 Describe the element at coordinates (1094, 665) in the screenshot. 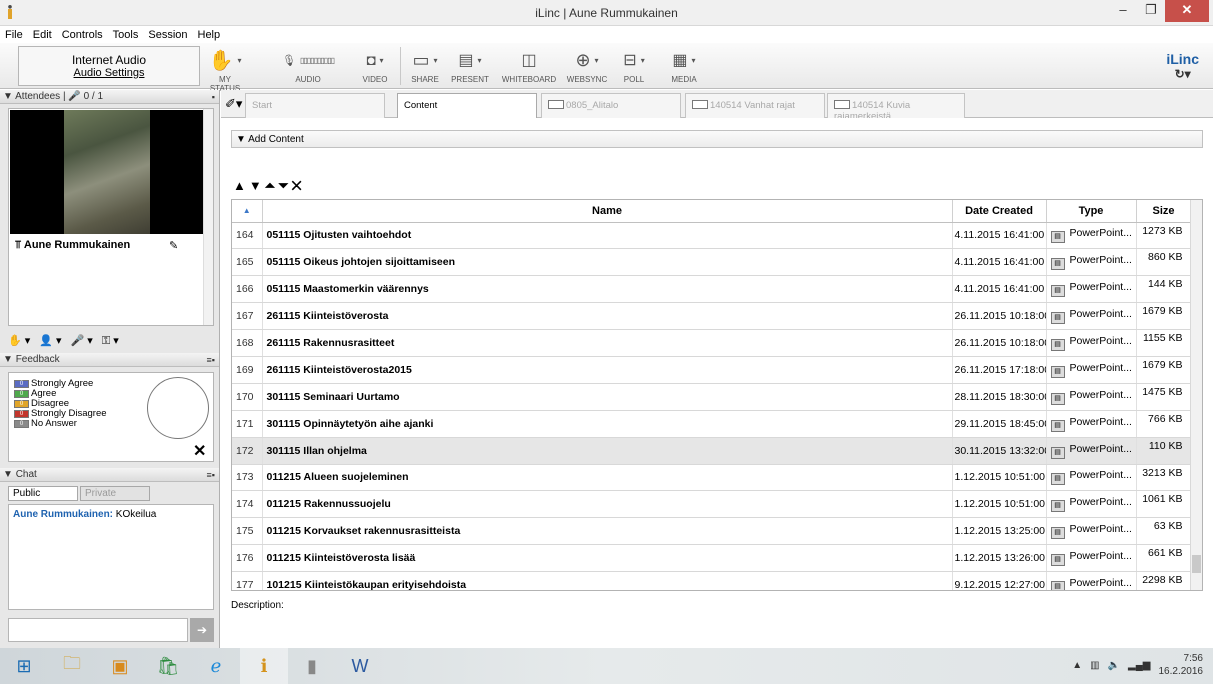

I see `network-icon: ▥` at that location.